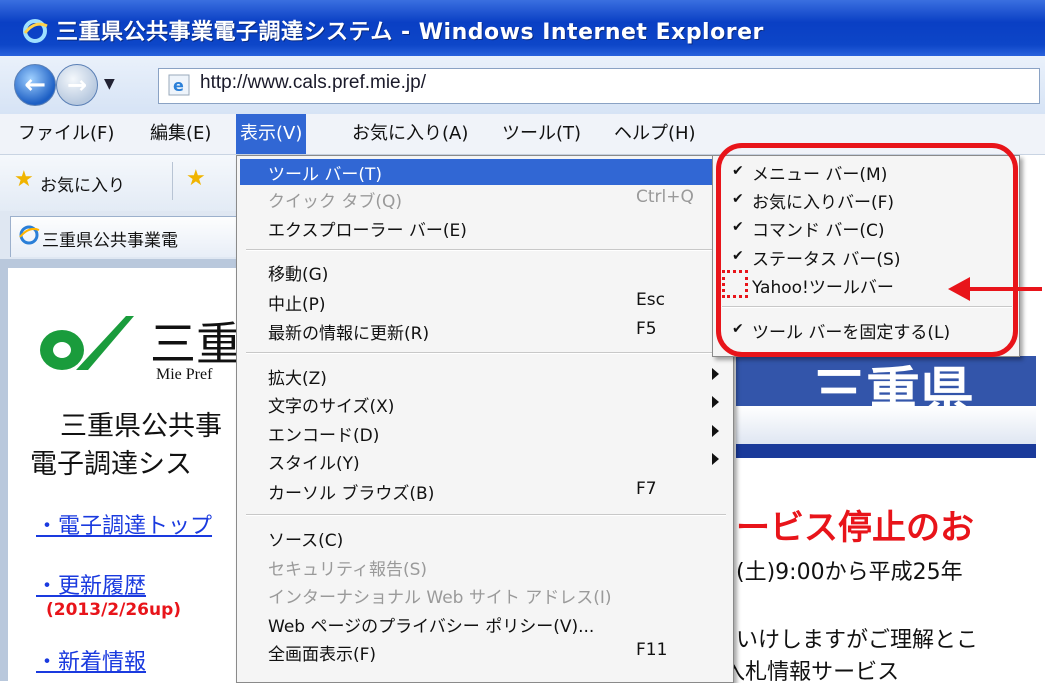 The image size is (1045, 683). Describe the element at coordinates (1002, 289) in the screenshot. I see `annotation-arrow-line` at that location.